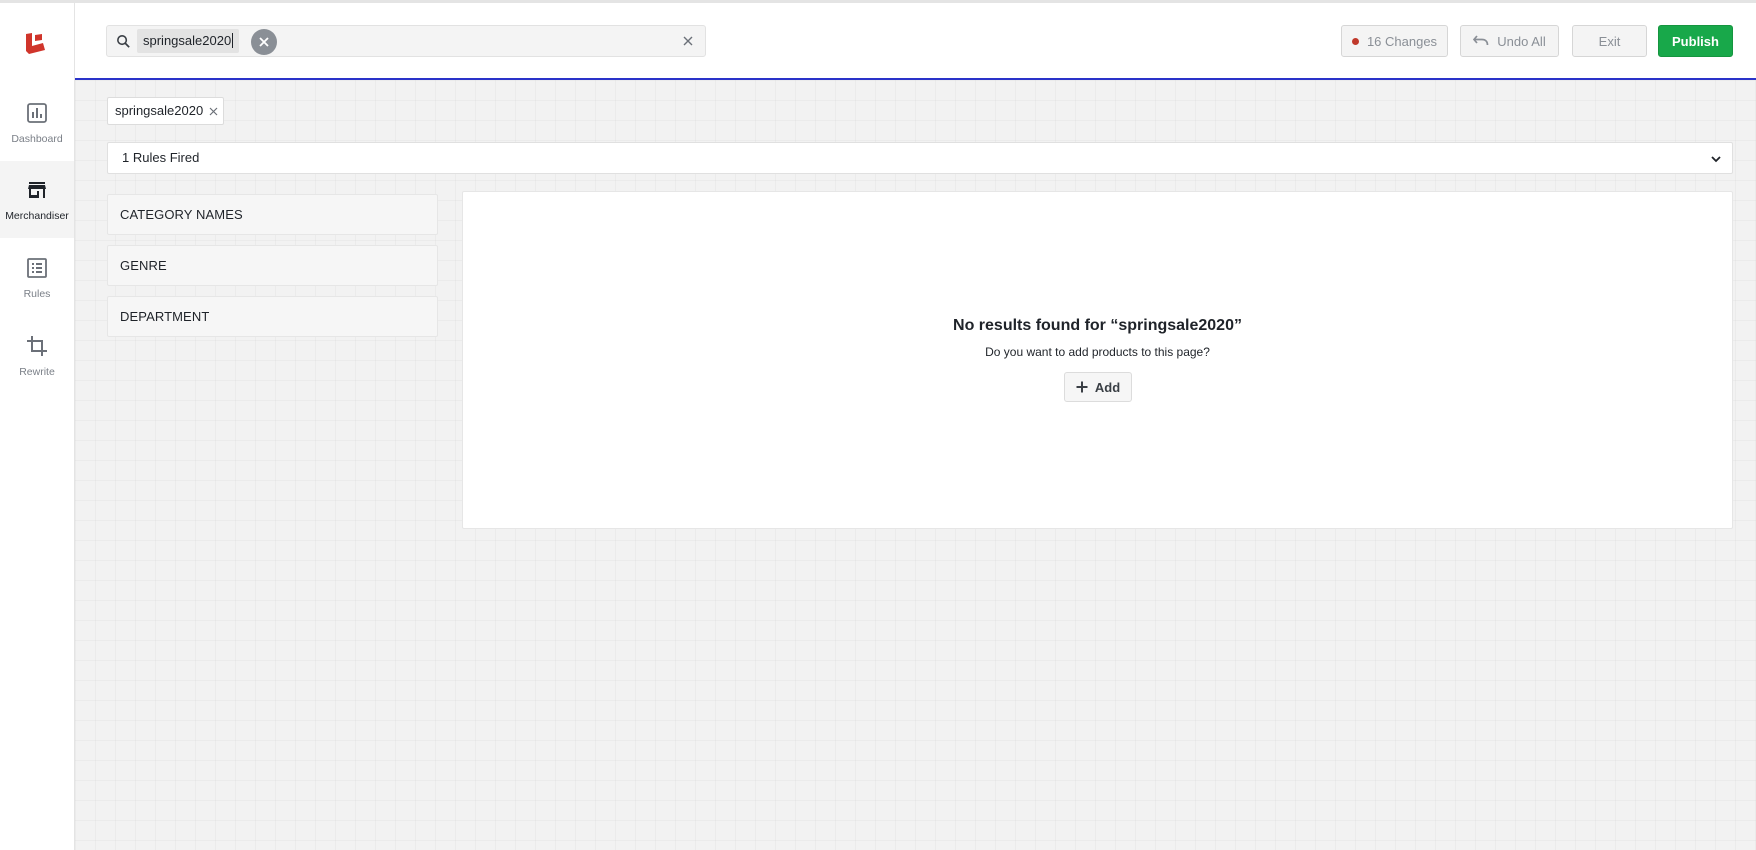  I want to click on undo-icon, so click(1481, 40).